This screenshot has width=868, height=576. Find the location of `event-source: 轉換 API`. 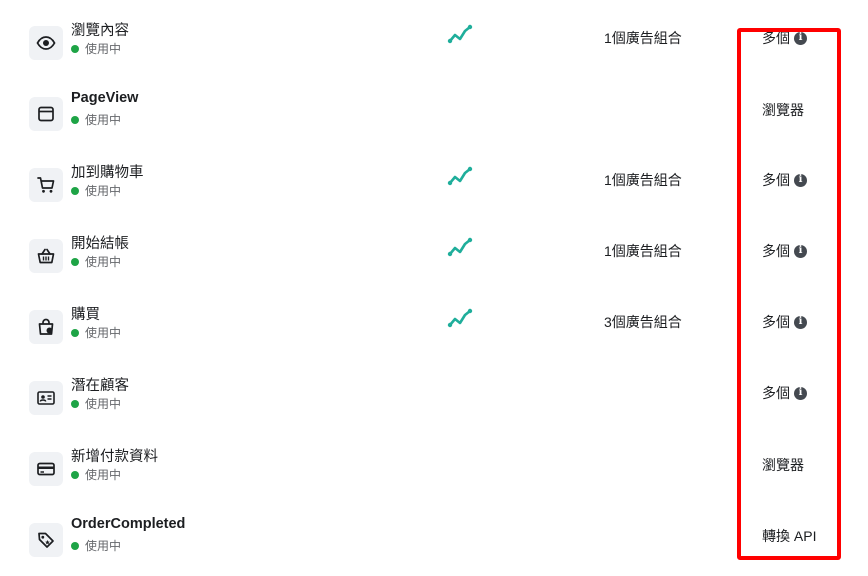

event-source: 轉換 API is located at coordinates (789, 536).